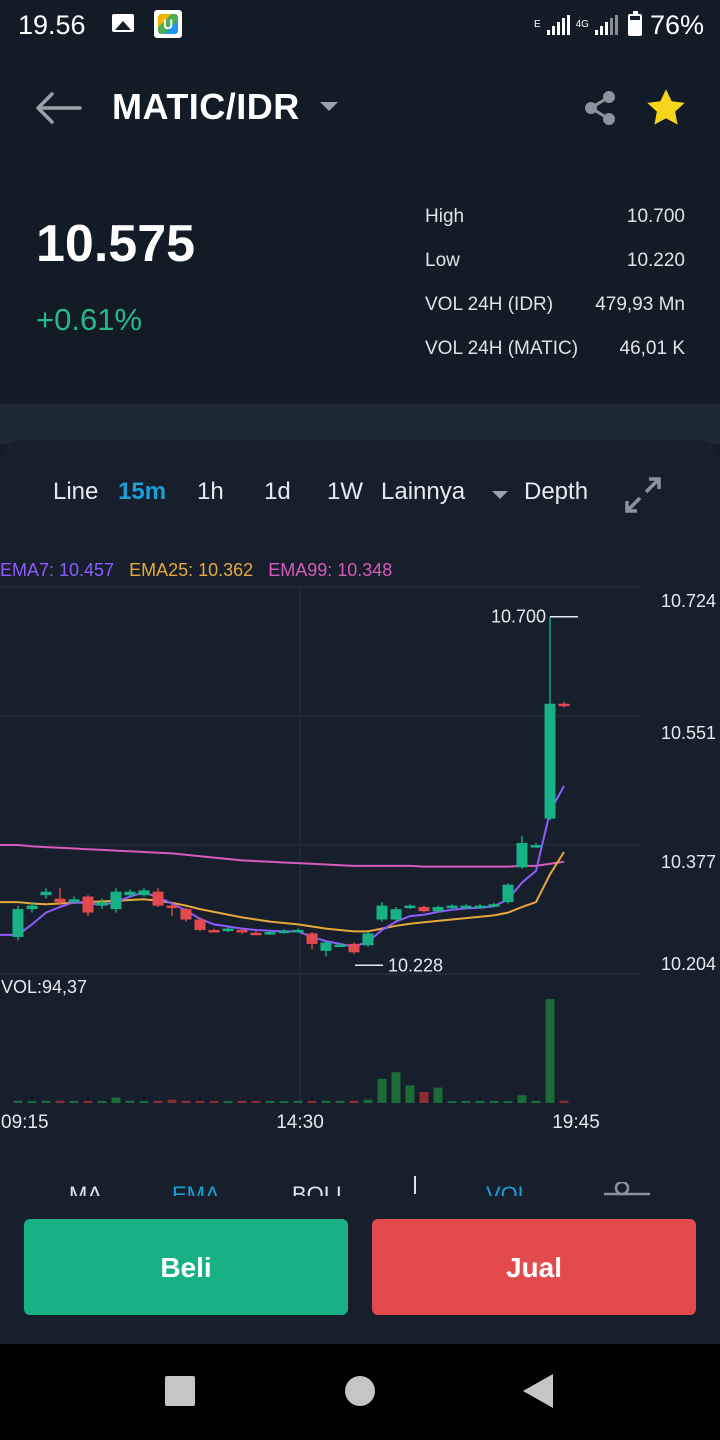 The width and height of the screenshot is (720, 1440). Describe the element at coordinates (502, 348) in the screenshot. I see `stat-label: VOL 24H (MATIC)` at that location.